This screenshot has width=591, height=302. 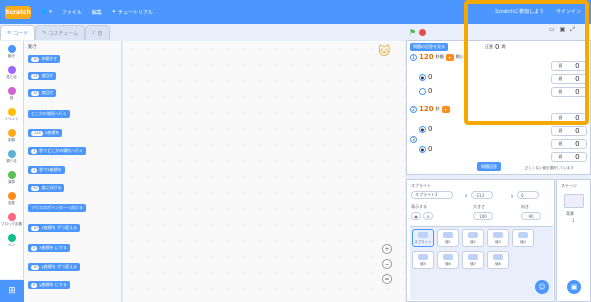 What do you see at coordinates (11, 51) in the screenshot?
I see `category-item: 動き` at bounding box center [11, 51].